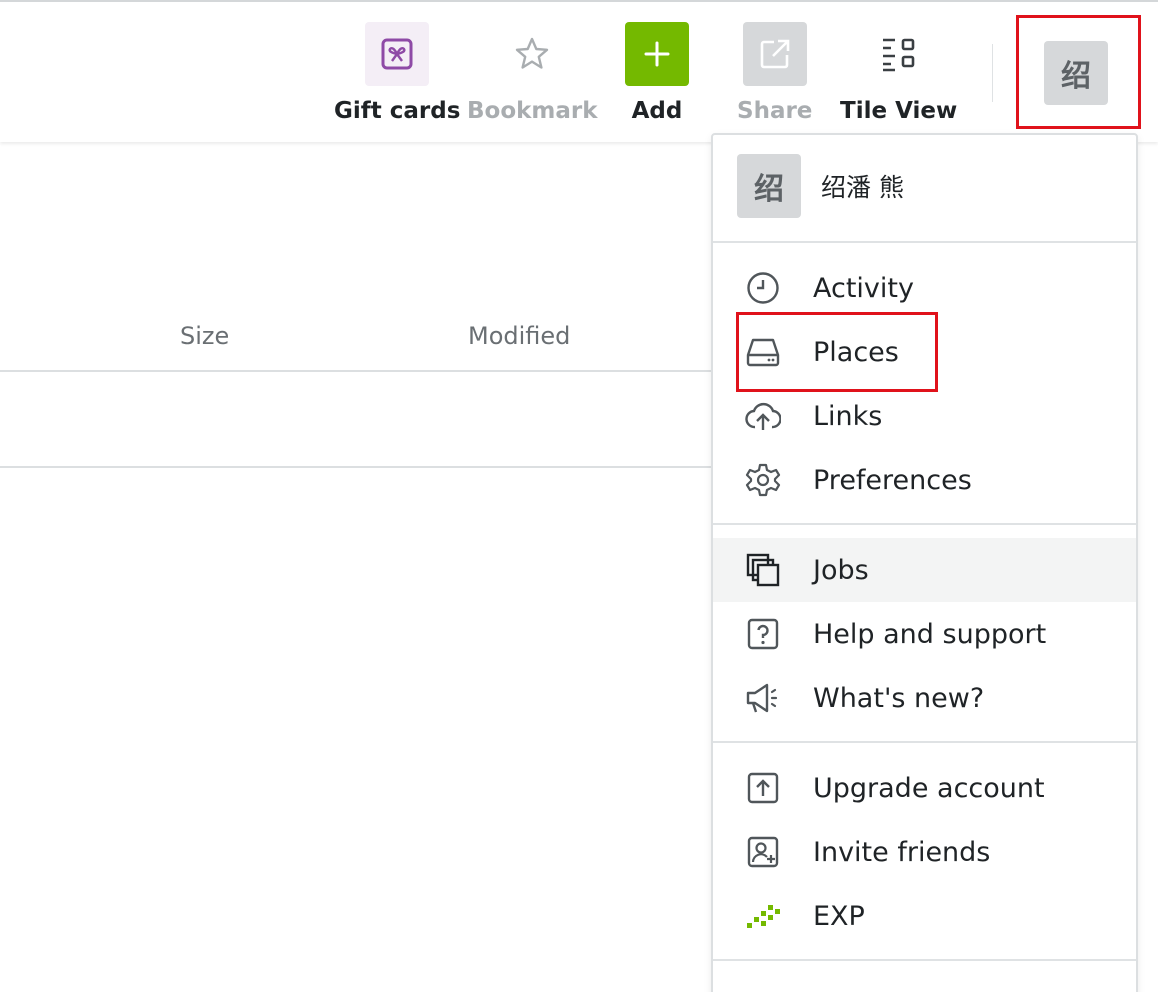  Describe the element at coordinates (763, 852) in the screenshot. I see `invite-icon` at that location.